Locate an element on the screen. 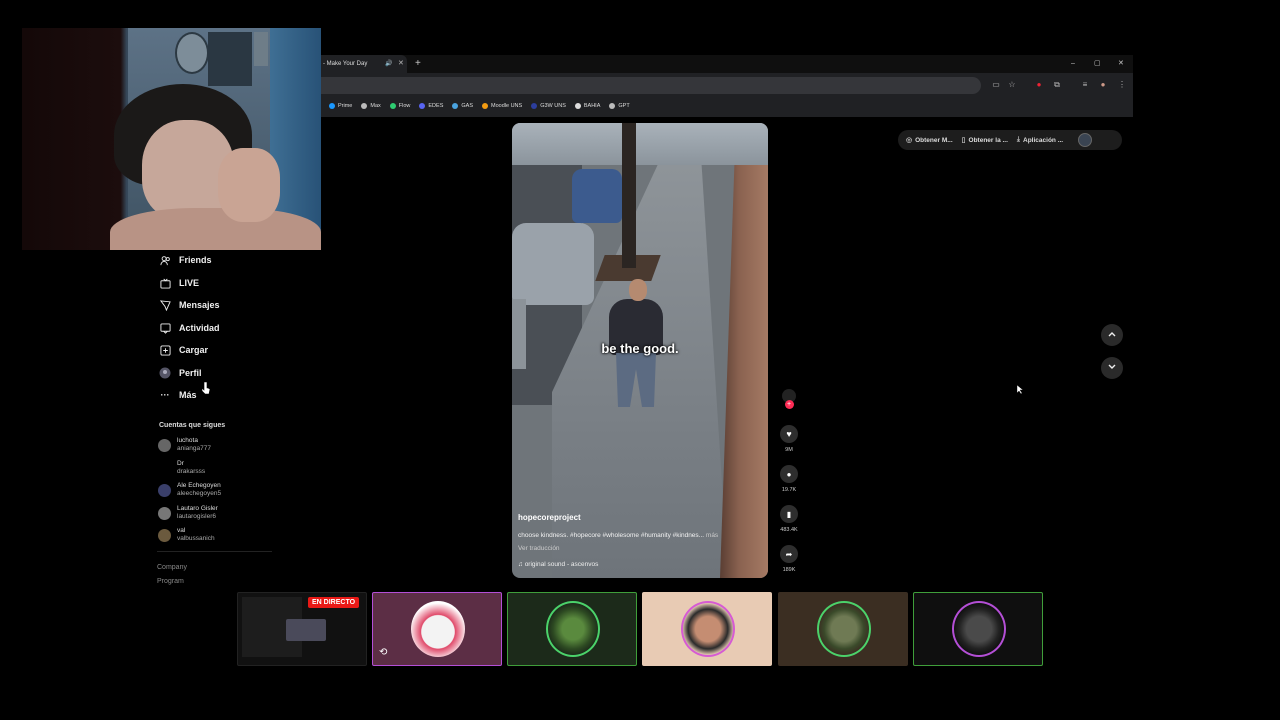 Image resolution: width=1280 pixels, height=720 pixels. wall-clock is located at coordinates (192, 53).